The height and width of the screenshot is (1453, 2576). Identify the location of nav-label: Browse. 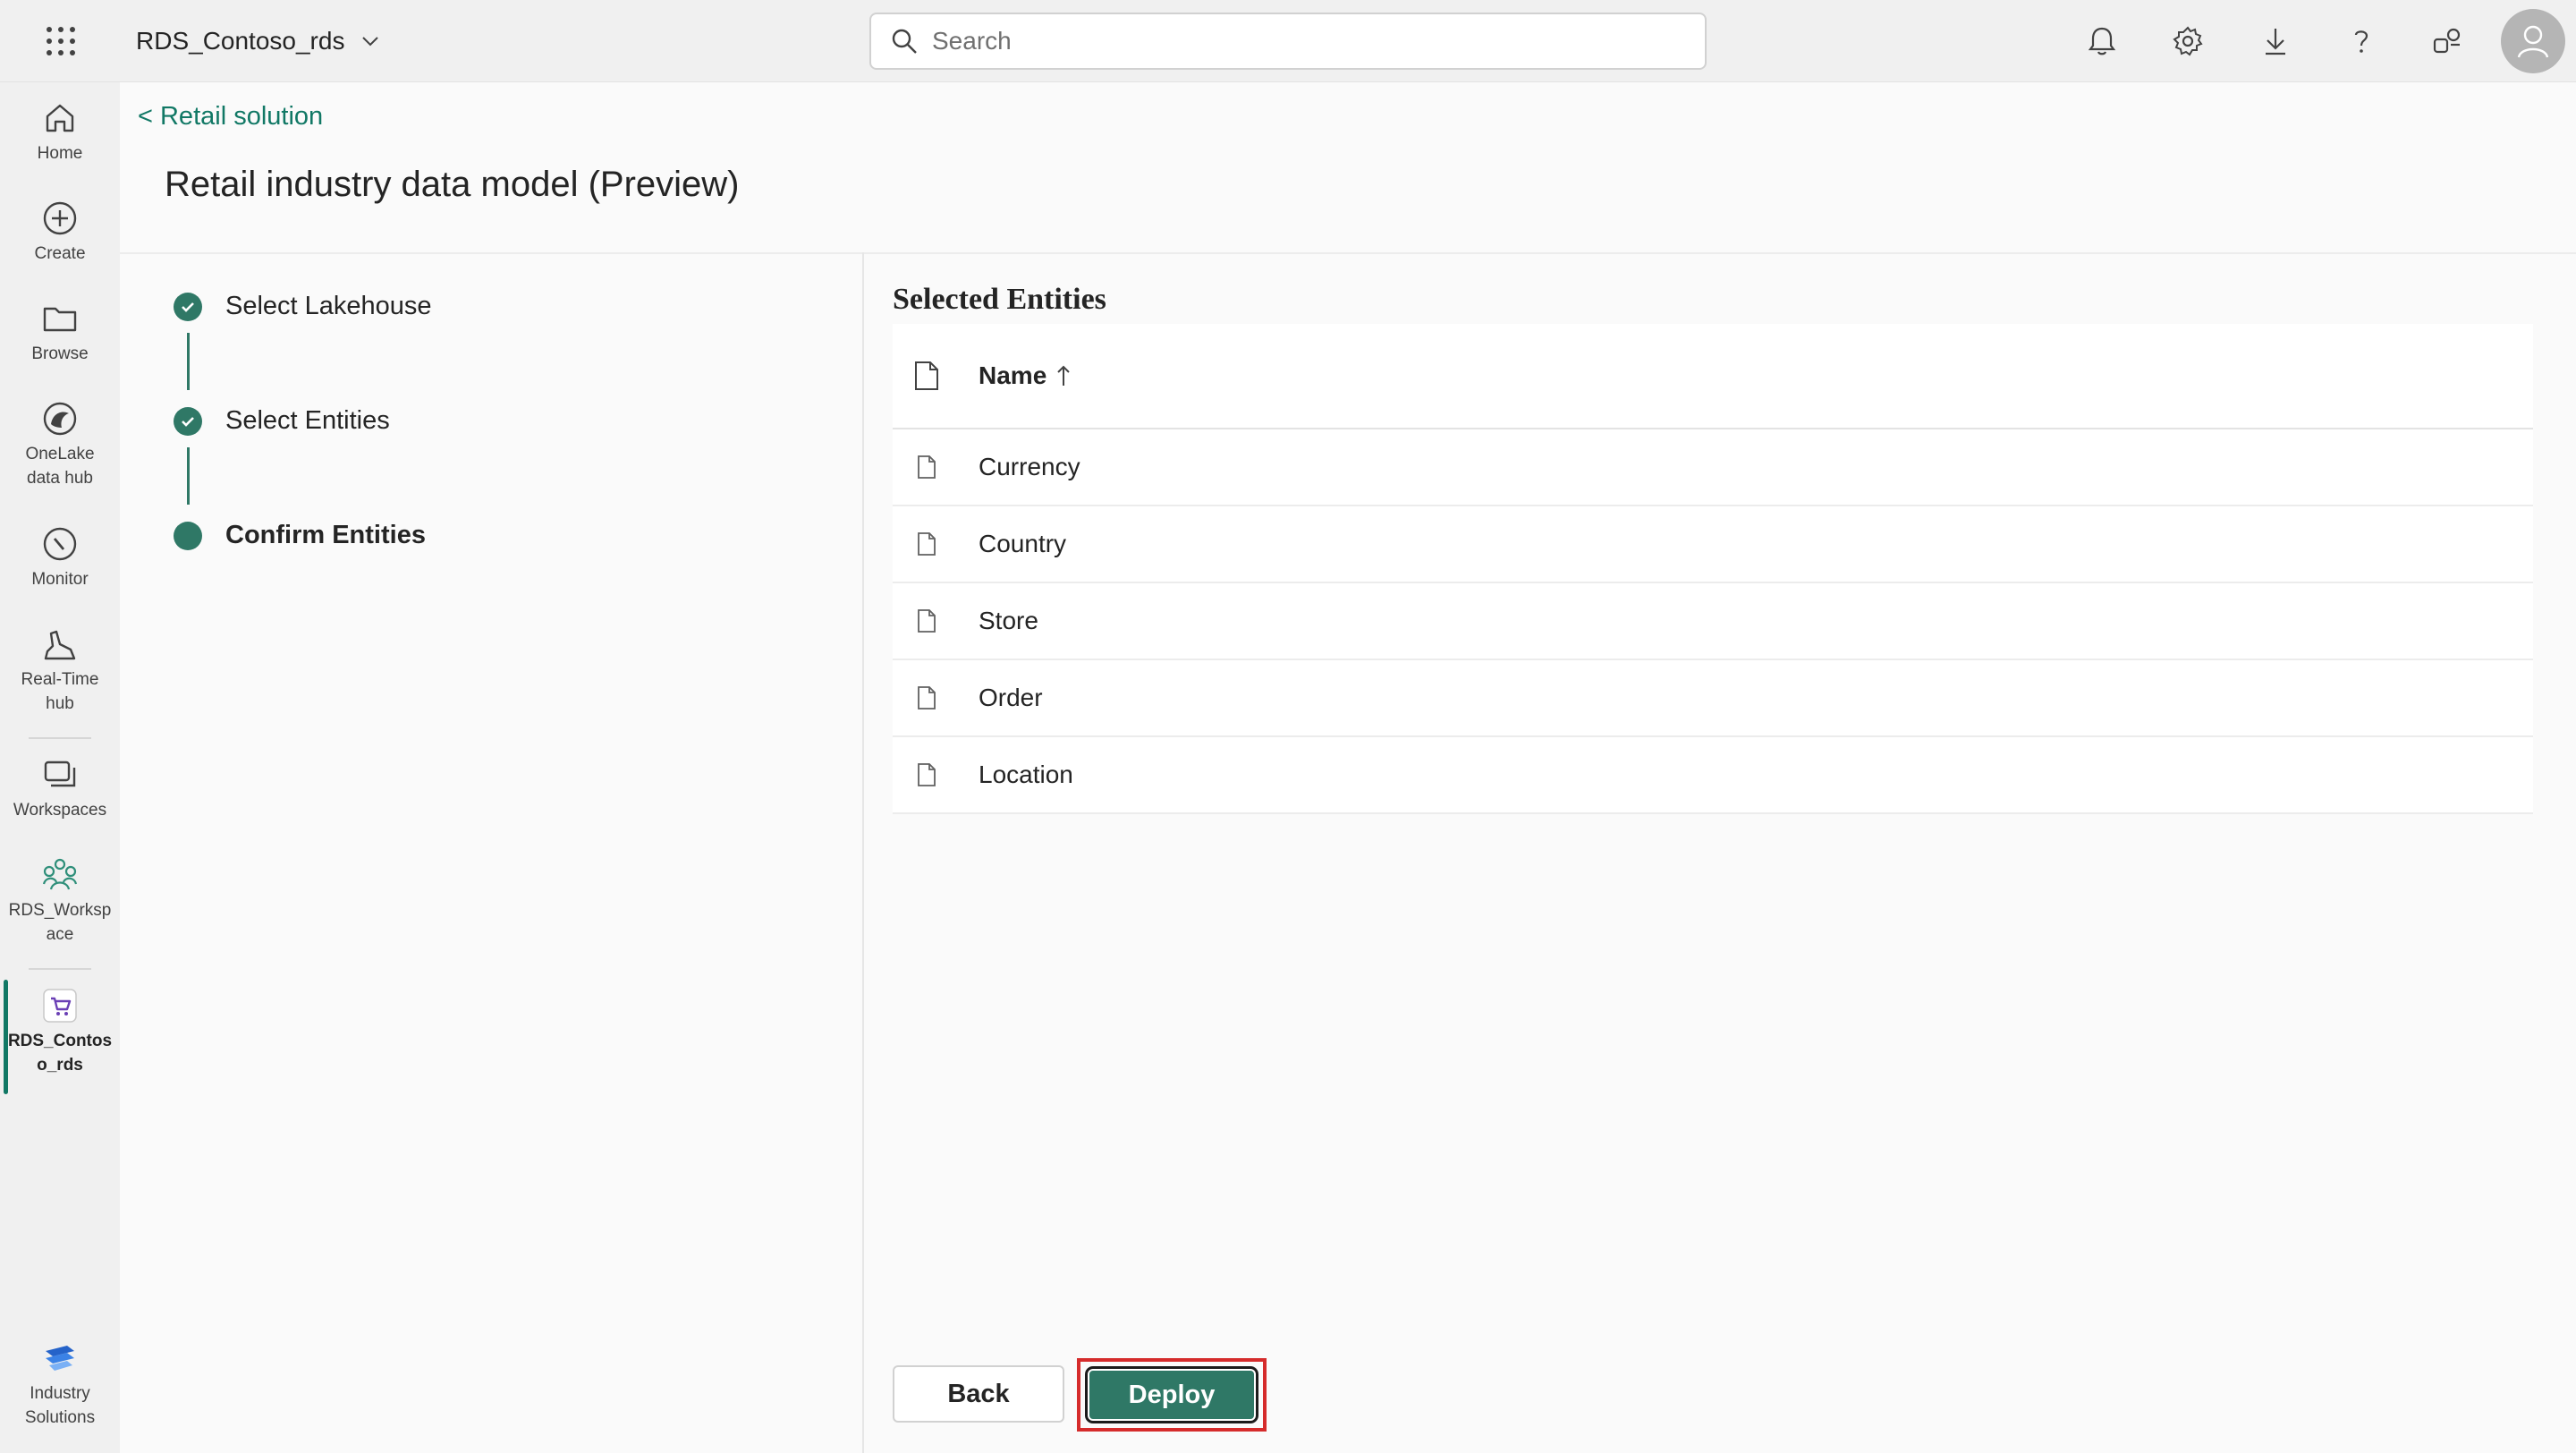
(60, 353).